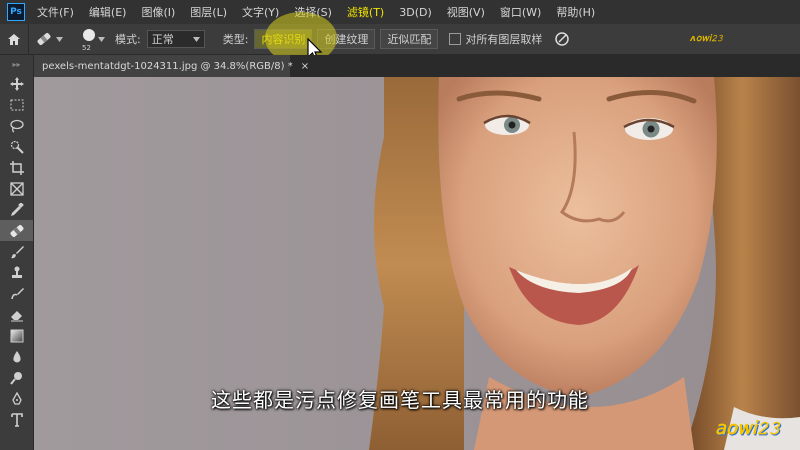 The height and width of the screenshot is (450, 800). I want to click on menu-view: 视图(V), so click(466, 12).